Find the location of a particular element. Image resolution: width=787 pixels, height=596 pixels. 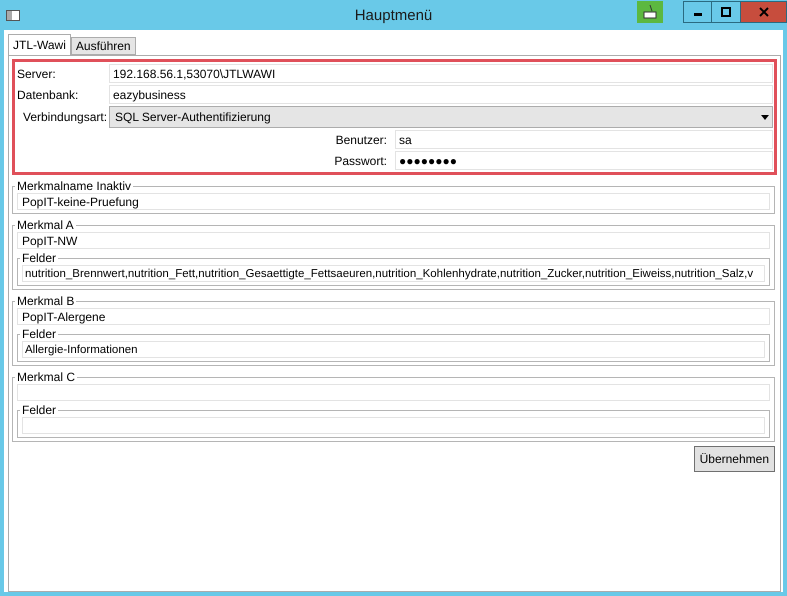

database-label: Datenbank: is located at coordinates (48, 95).